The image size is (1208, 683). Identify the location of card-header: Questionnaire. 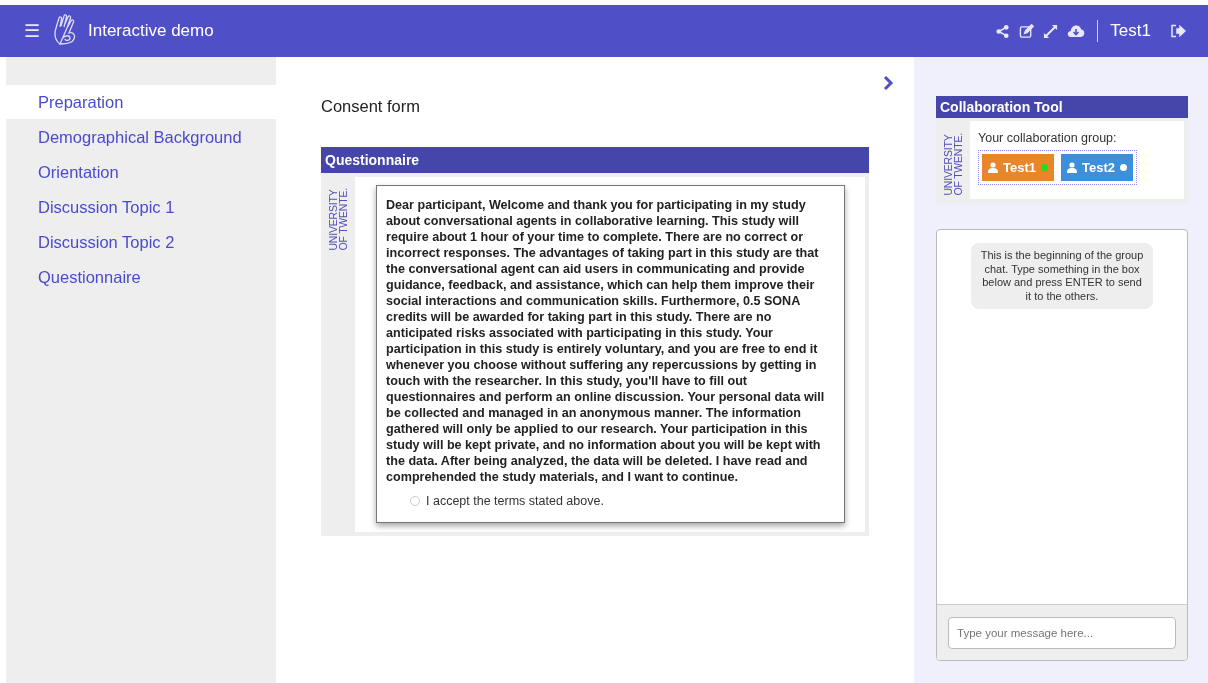
(595, 160).